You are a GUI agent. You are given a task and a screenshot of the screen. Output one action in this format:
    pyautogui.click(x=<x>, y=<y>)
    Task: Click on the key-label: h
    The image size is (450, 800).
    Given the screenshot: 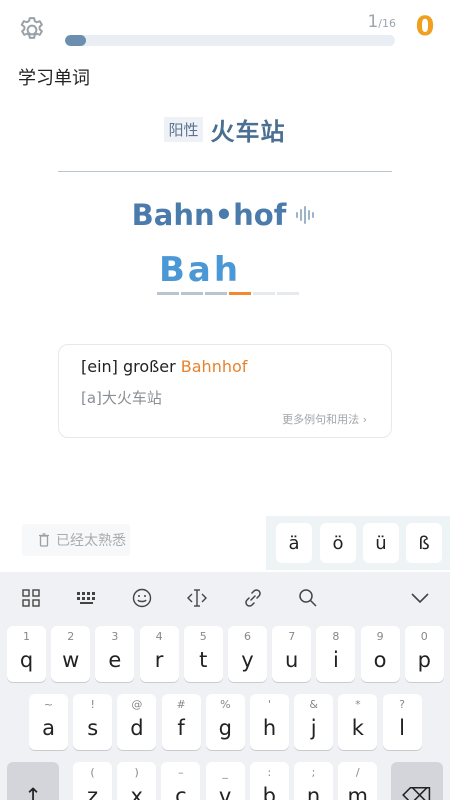 What is the action you would take?
    pyautogui.click(x=269, y=728)
    